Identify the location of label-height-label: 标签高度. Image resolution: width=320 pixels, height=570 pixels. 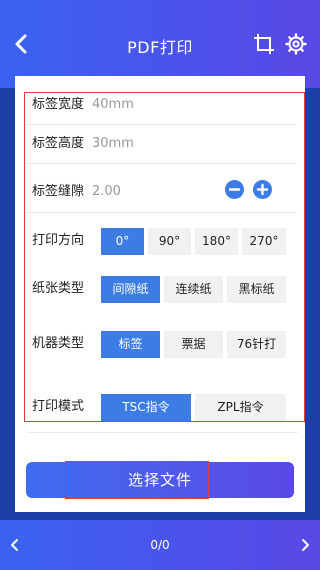
(58, 143).